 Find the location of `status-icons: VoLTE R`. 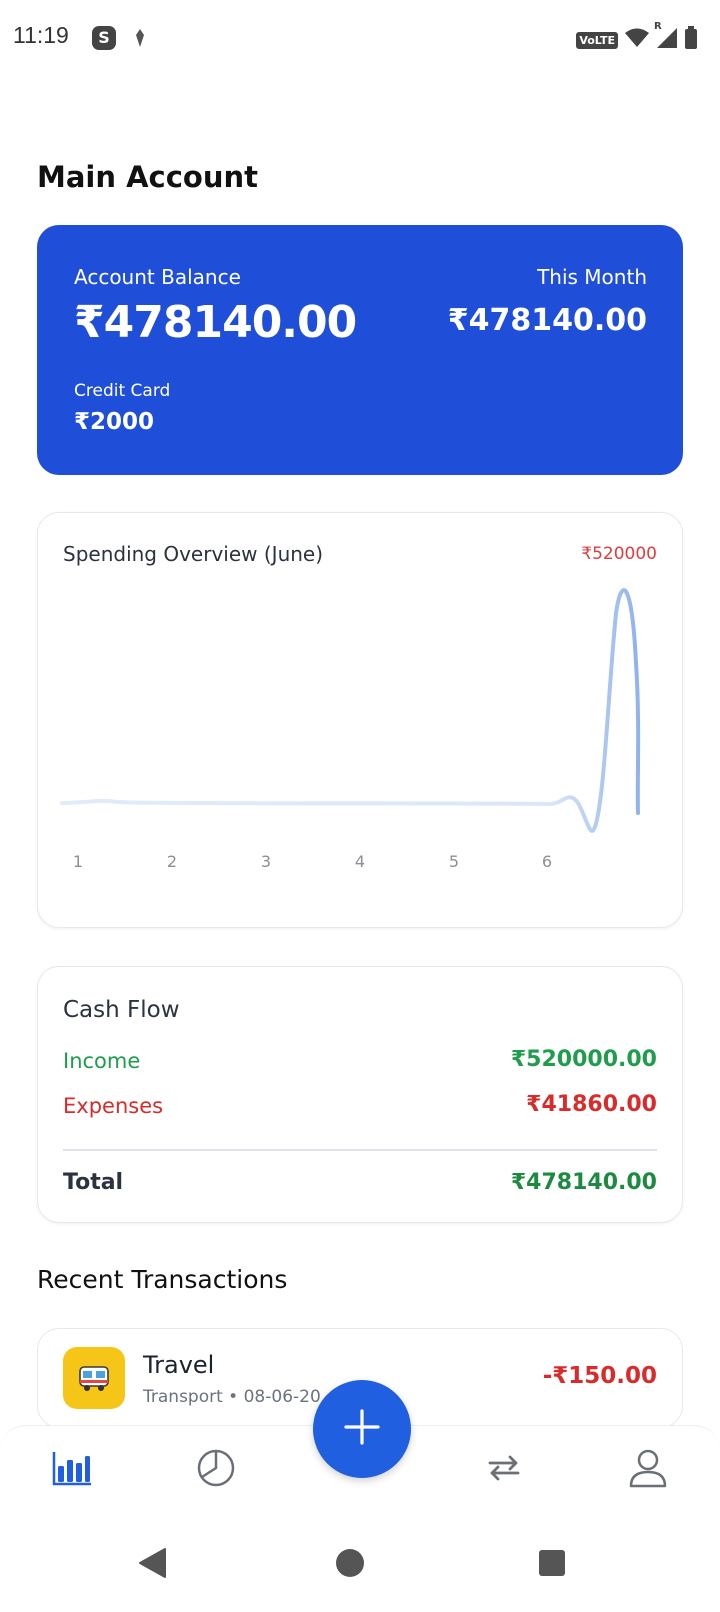

status-icons: VoLTE R is located at coordinates (637, 37).